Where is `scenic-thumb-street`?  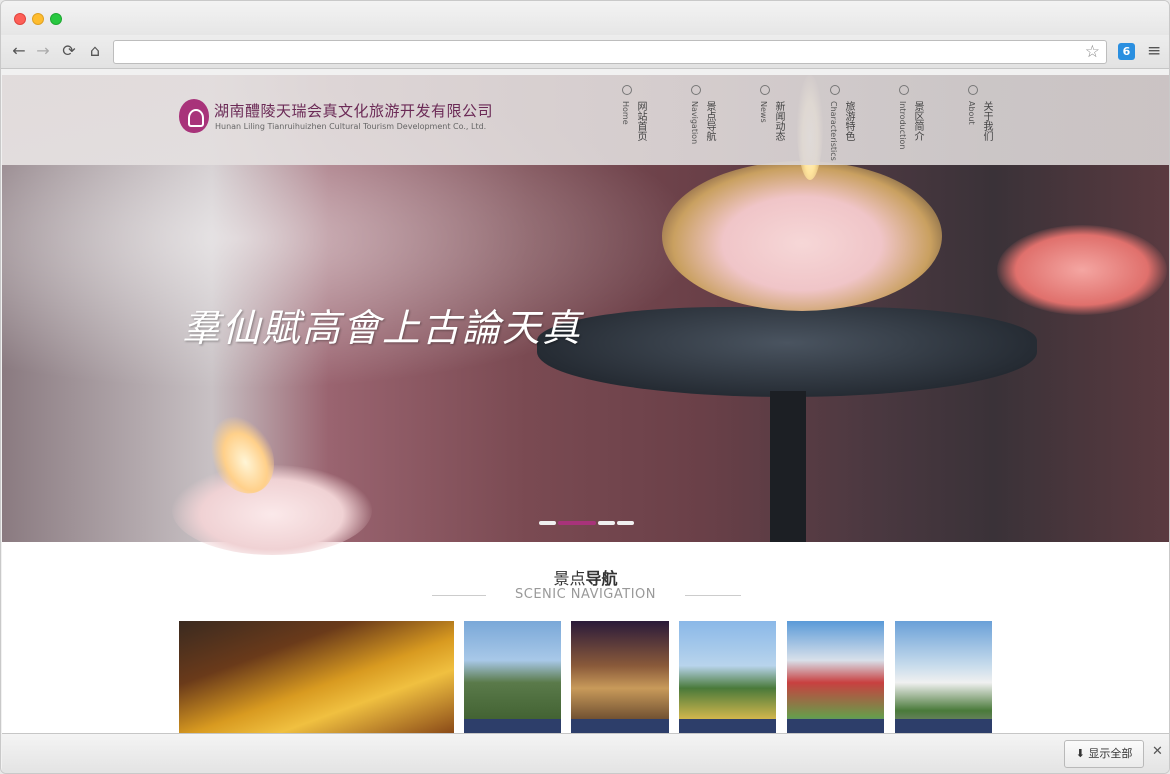
scenic-thumb-street is located at coordinates (620, 677).